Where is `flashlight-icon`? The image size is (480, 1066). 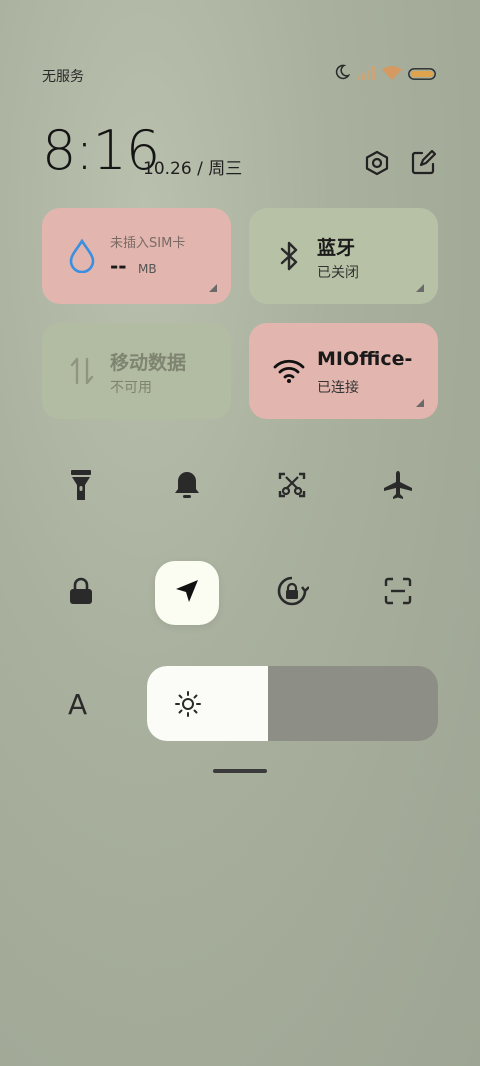
flashlight-icon is located at coordinates (81, 487).